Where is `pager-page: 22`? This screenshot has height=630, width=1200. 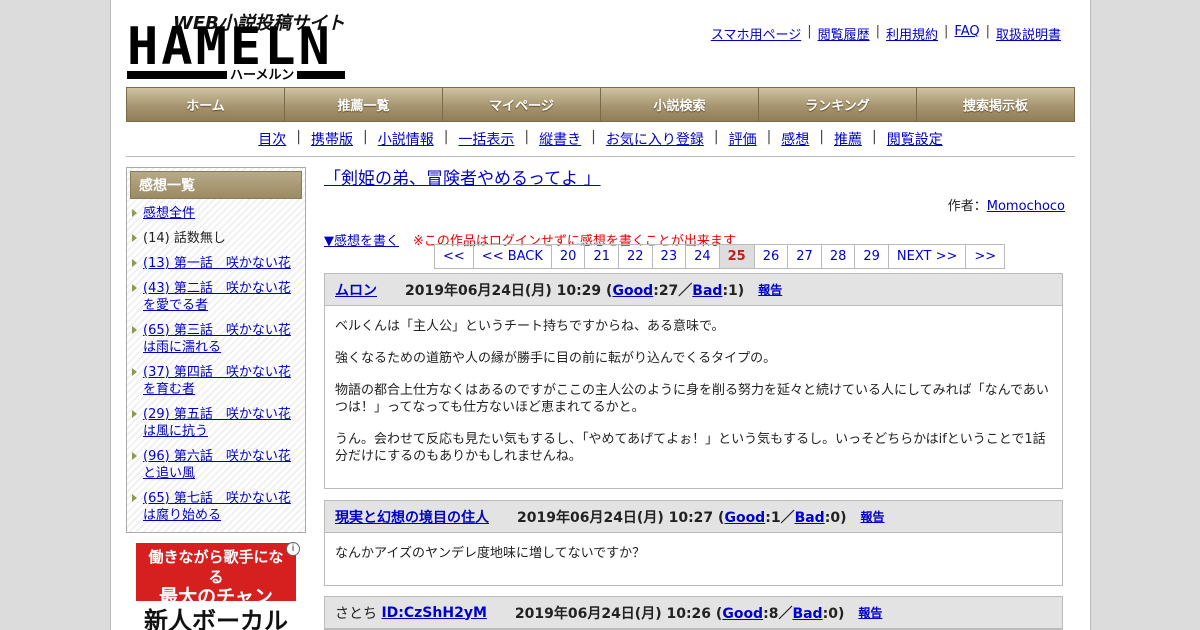 pager-page: 22 is located at coordinates (636, 256).